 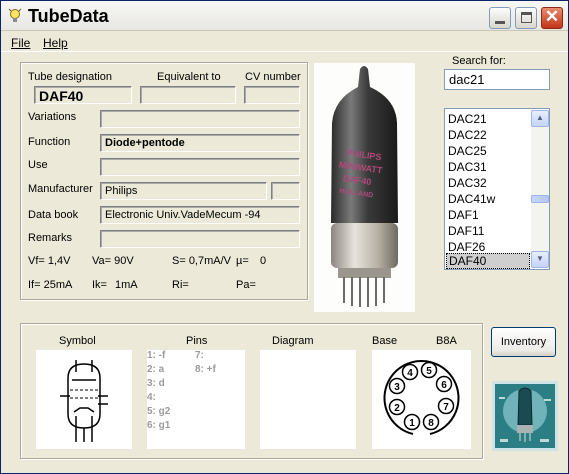 I want to click on base-pin-diagram-icon: 1 2 3 4 5 6 7 8, so click(x=421, y=397).